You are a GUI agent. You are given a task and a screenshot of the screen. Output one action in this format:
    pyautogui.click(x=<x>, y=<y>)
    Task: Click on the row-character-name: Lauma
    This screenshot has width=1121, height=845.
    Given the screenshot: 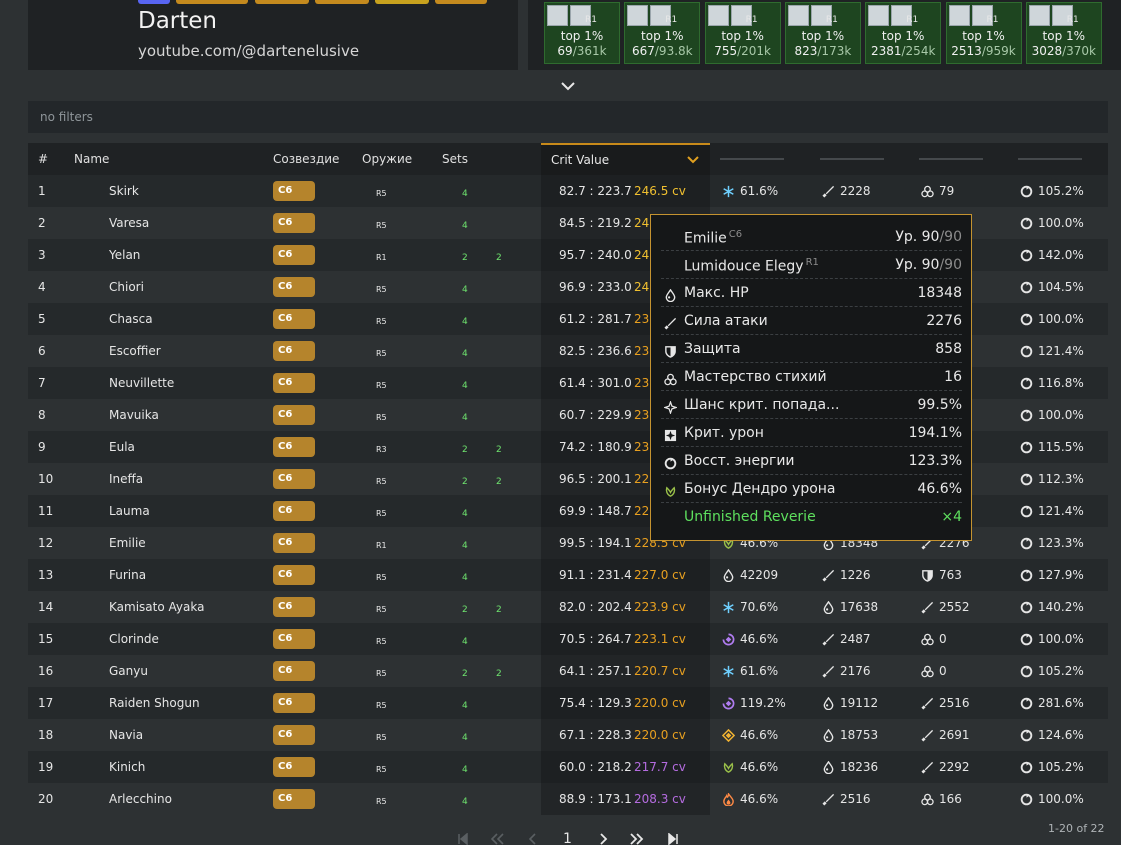 What is the action you would take?
    pyautogui.click(x=129, y=511)
    